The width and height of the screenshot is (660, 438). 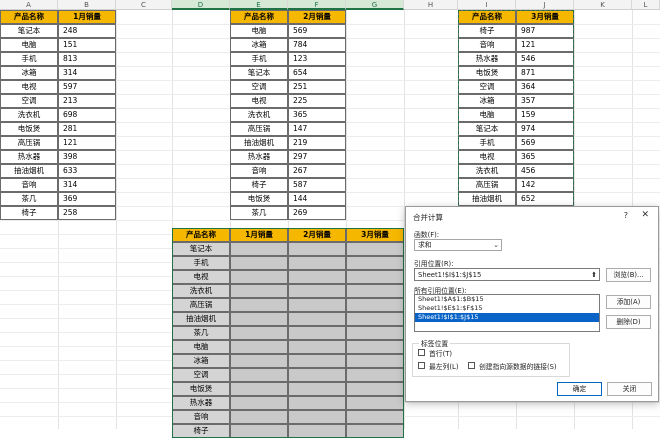 What do you see at coordinates (545, 129) in the screenshot?
I see `sales-value-cell: 974` at bounding box center [545, 129].